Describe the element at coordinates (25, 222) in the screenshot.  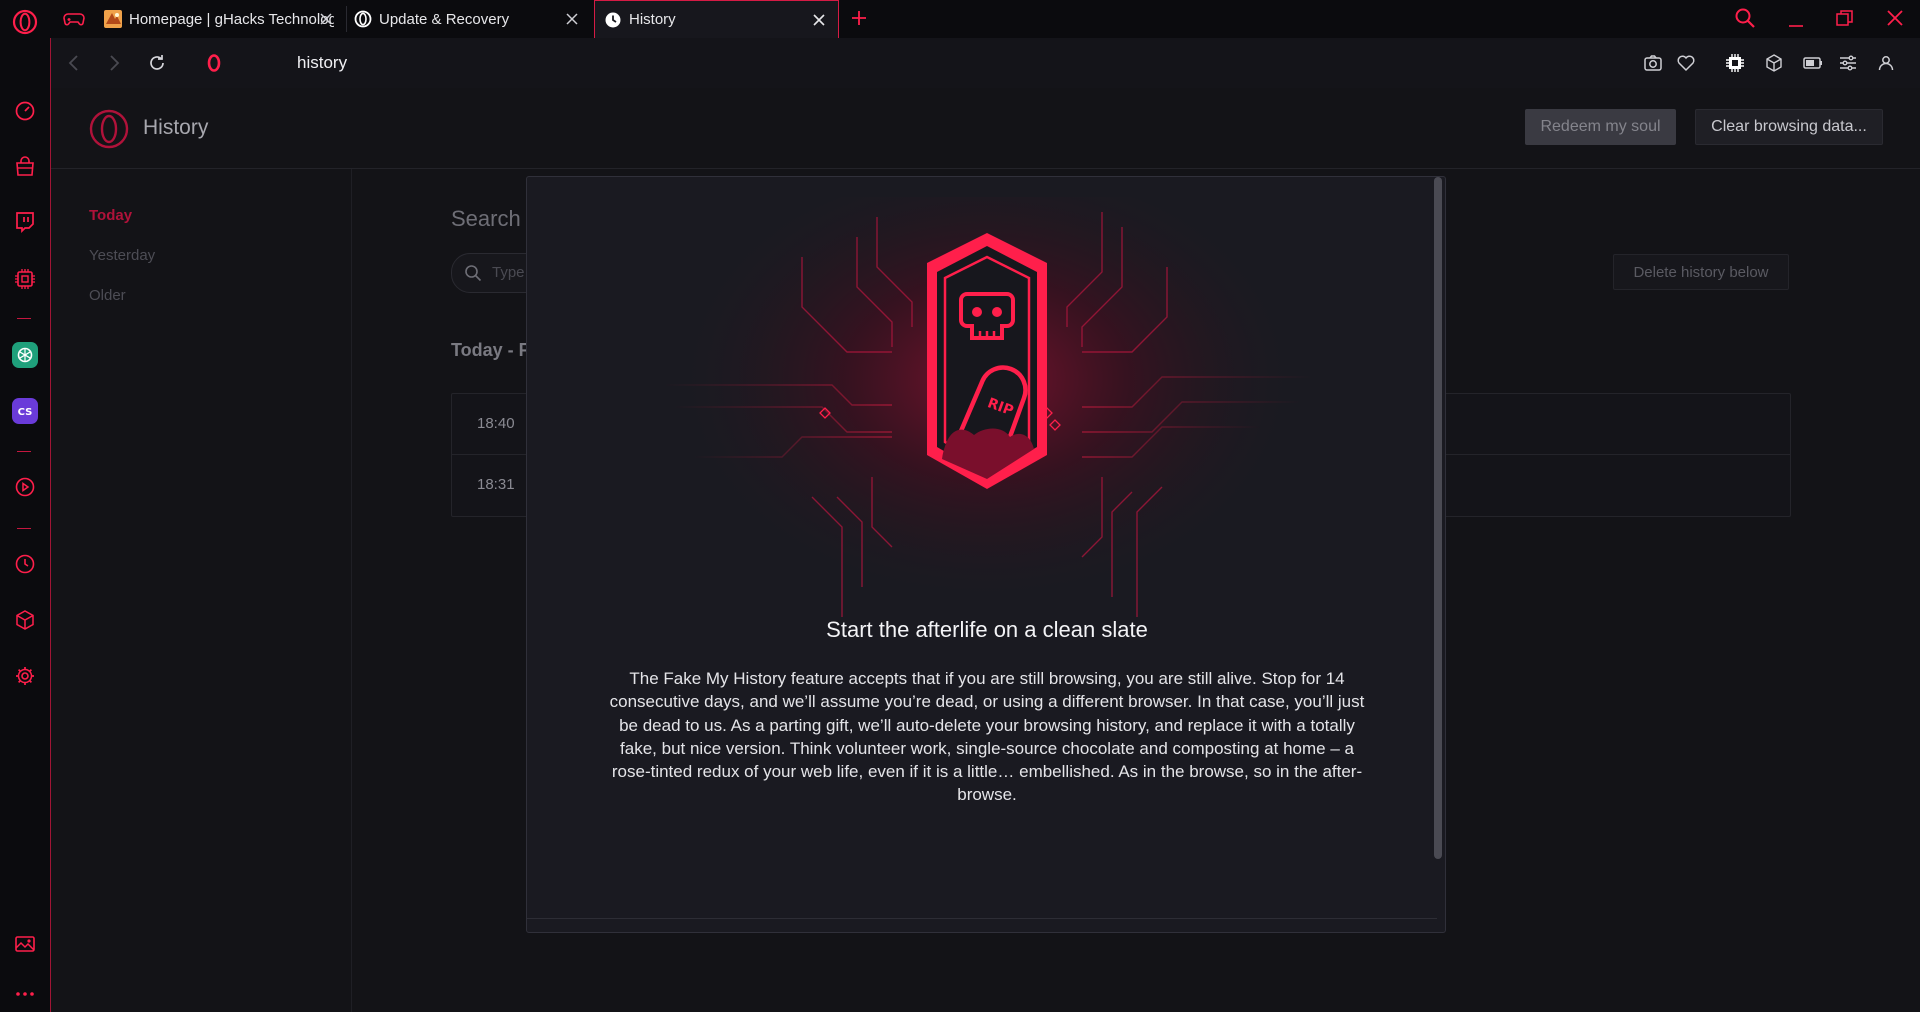
I see `twitch-icon` at that location.